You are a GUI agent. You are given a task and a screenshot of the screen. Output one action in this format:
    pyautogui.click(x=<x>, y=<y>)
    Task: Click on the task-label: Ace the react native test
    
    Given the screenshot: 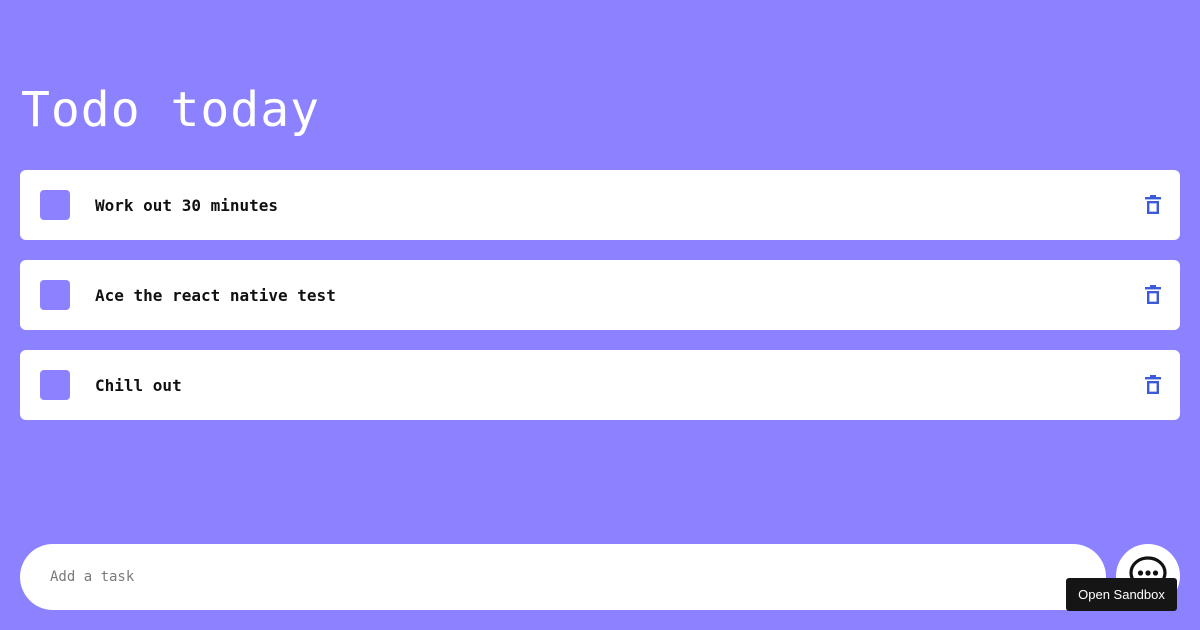 What is the action you would take?
    pyautogui.click(x=215, y=295)
    